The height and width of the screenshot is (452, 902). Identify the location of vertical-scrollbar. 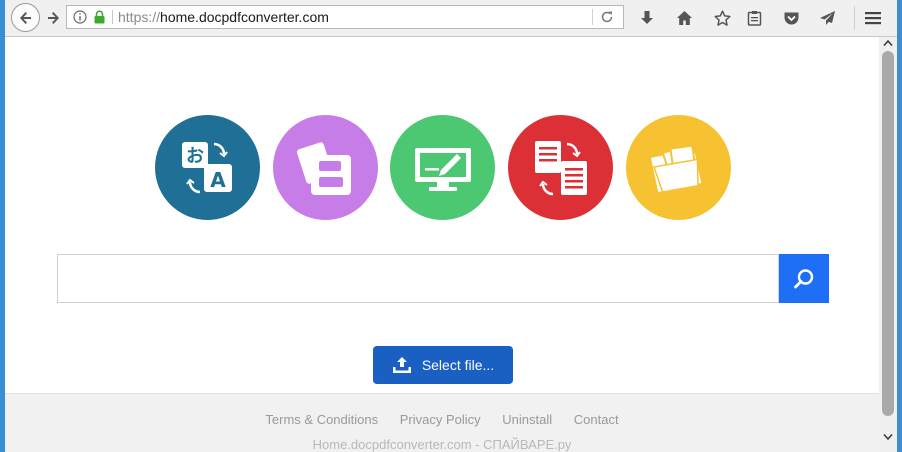
(888, 244).